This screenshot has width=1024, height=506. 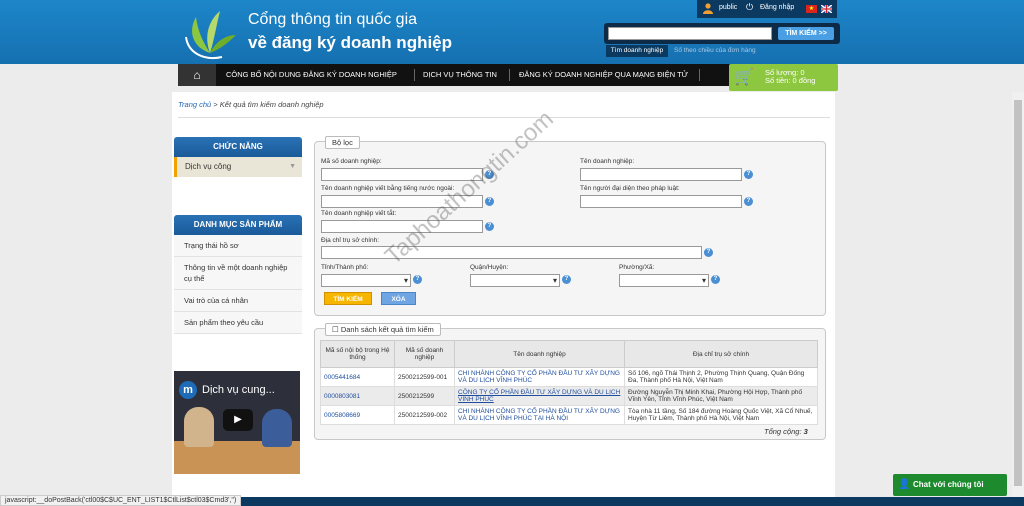 I want to click on search-input, so click(x=690, y=33).